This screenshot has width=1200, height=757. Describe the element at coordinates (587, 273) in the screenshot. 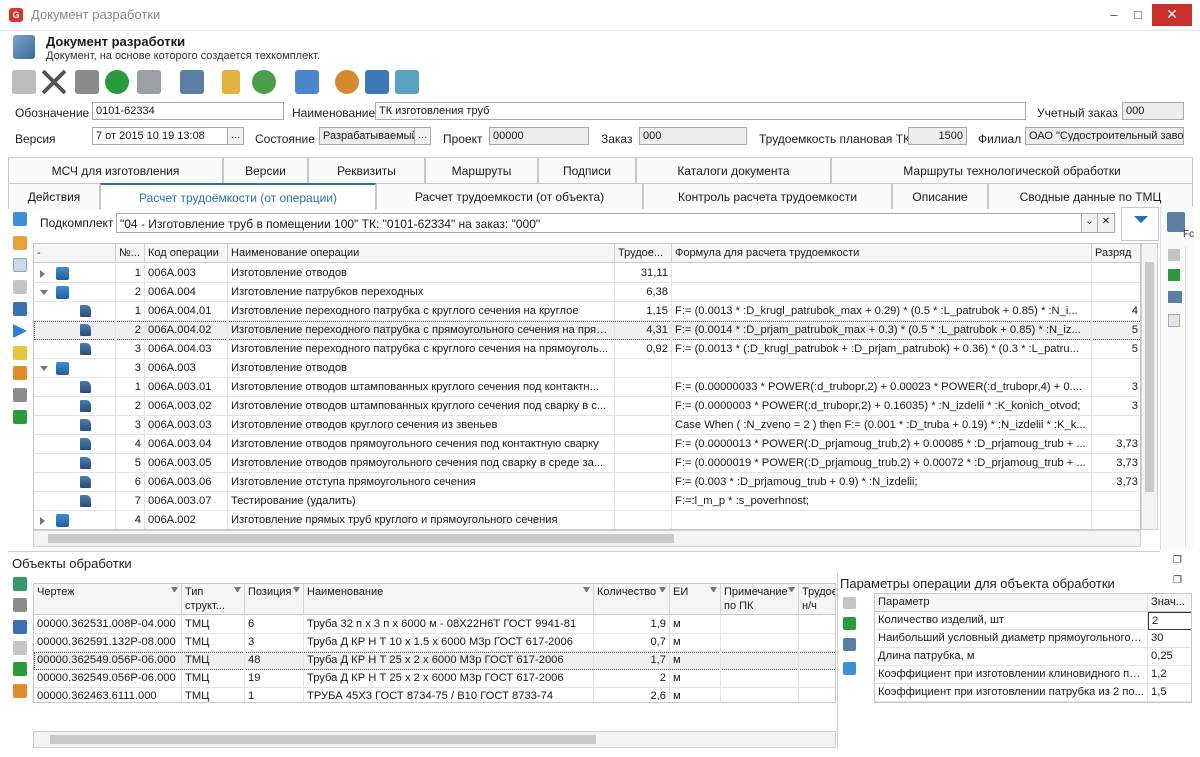

I see `ops-row: 1 006A.003 Изготовление отводов 31,11` at that location.